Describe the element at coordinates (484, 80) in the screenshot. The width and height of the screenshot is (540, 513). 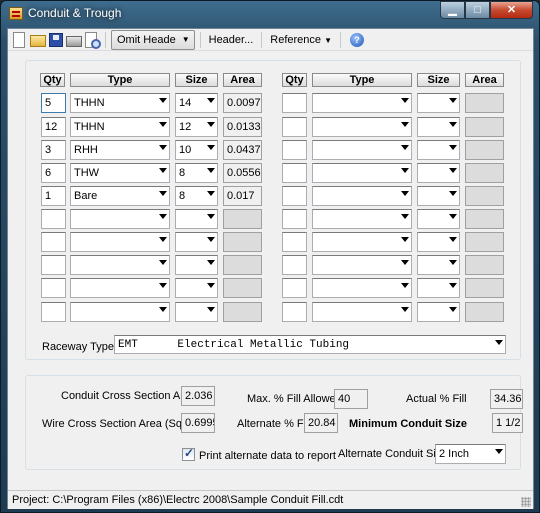
I see `area-header-right: Area` at that location.